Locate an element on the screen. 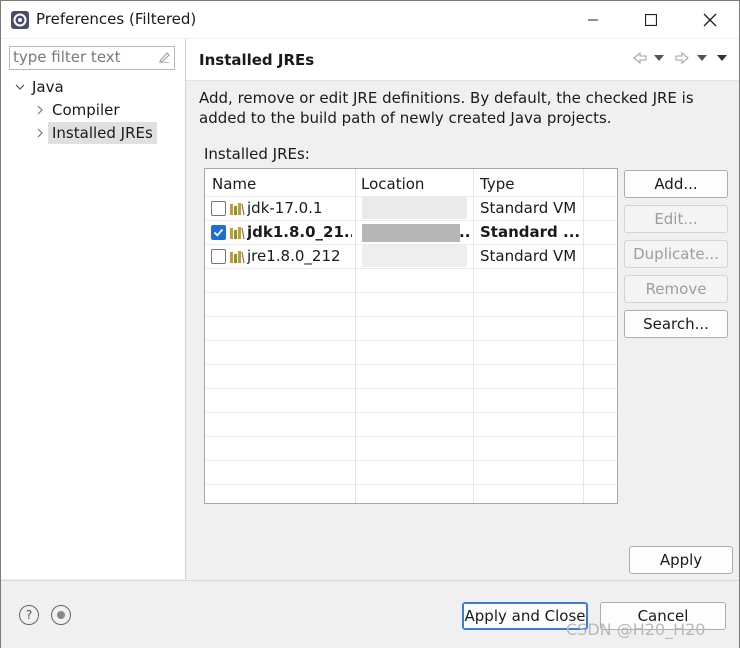  minimize-icon is located at coordinates (593, 19).